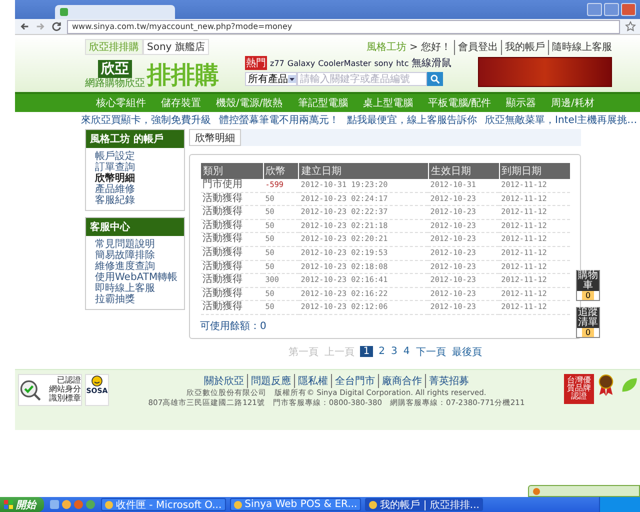  I want to click on section-tab: 欣幣明細, so click(215, 137).